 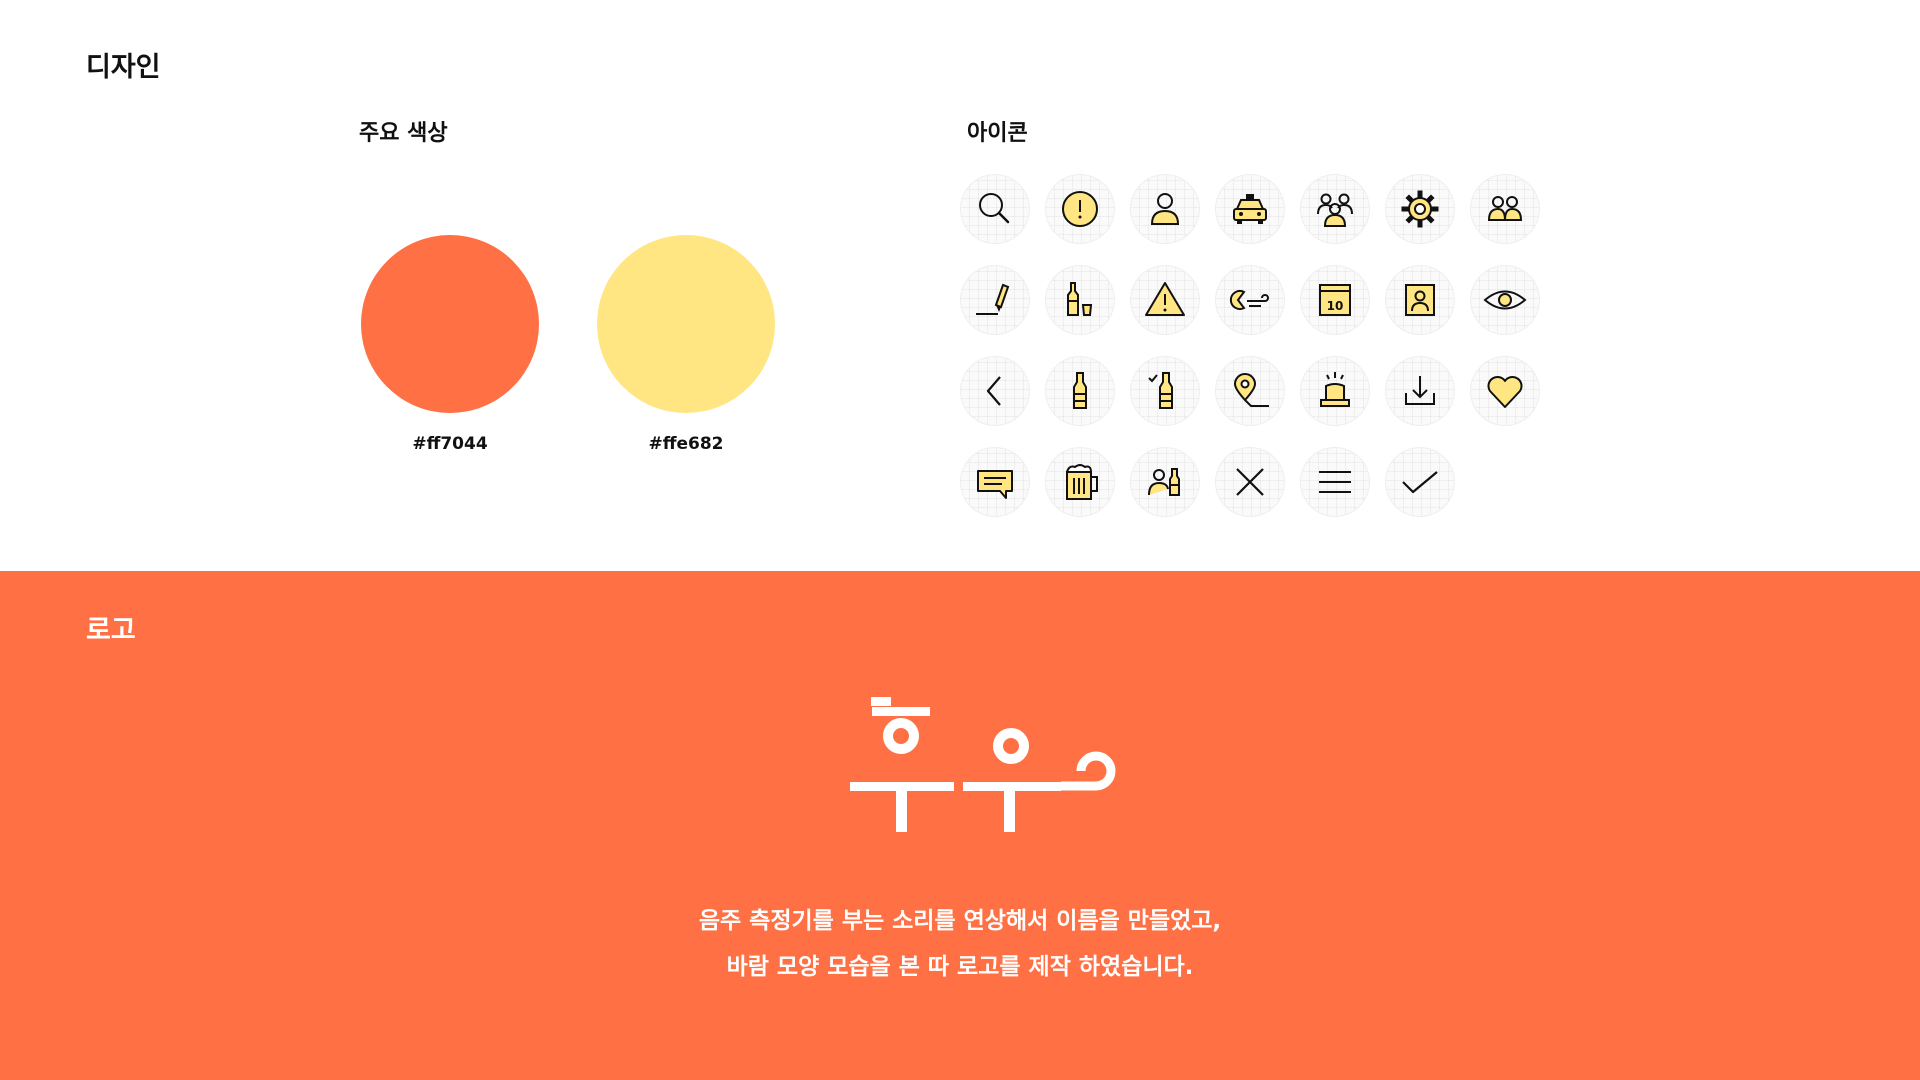 What do you see at coordinates (111, 630) in the screenshot?
I see `logo-section-title: 로고` at bounding box center [111, 630].